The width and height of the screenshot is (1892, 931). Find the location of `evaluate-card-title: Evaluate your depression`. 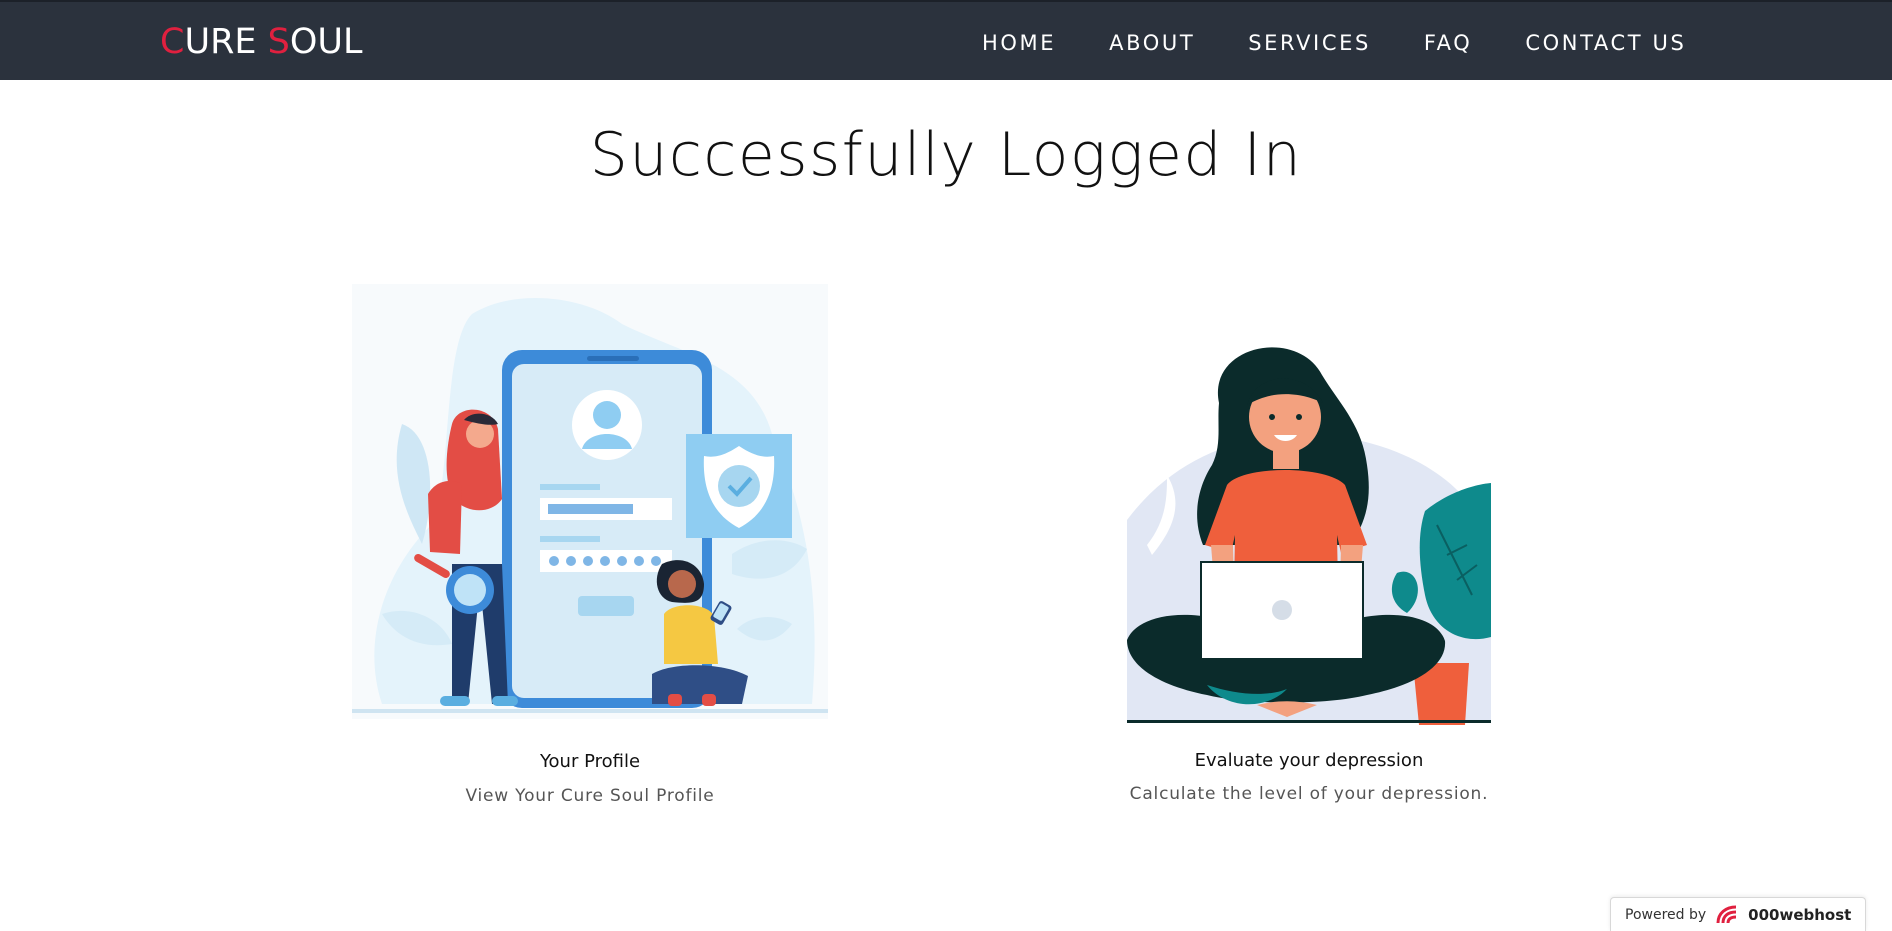

evaluate-card-title: Evaluate your depression is located at coordinates (1309, 761).